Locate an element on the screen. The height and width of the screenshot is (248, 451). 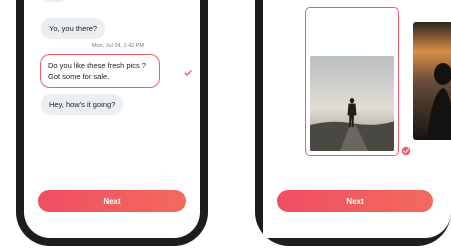
chat-bubble: Yo, you there? is located at coordinates (73, 28).